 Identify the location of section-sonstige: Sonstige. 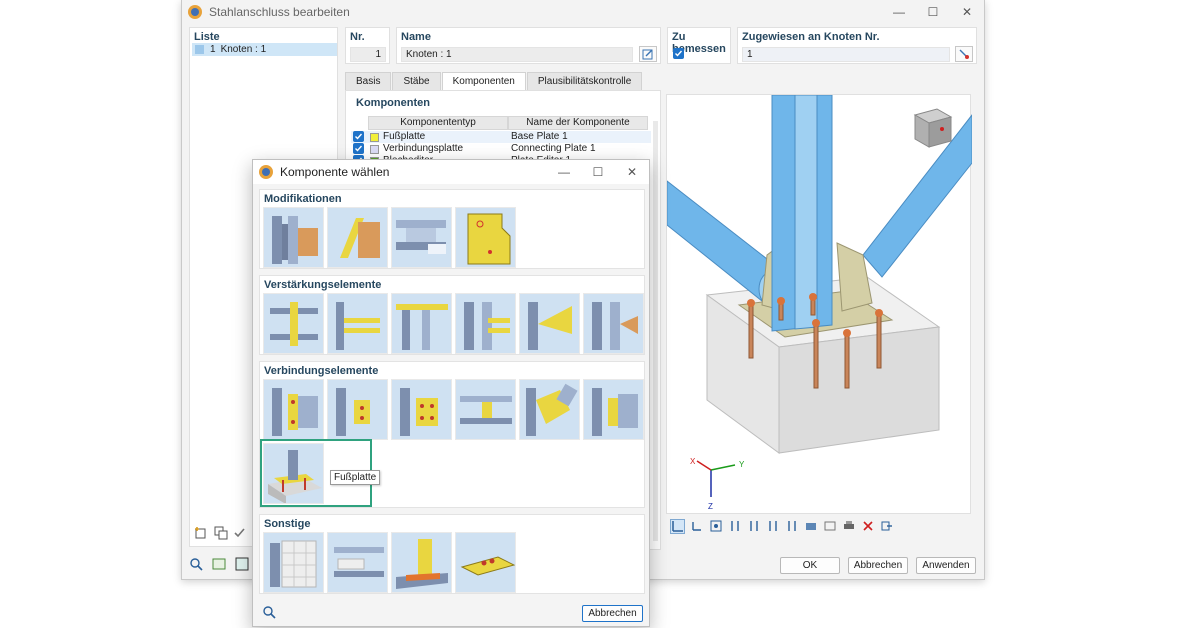
(452, 554).